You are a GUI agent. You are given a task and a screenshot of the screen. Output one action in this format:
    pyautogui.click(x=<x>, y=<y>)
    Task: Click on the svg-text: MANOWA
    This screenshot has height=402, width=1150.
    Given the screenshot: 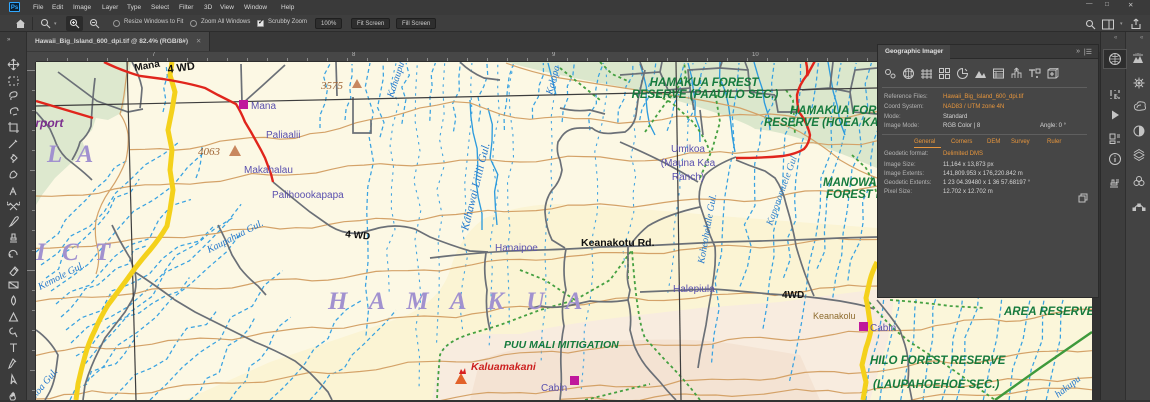 What is the action you would take?
    pyautogui.click(x=850, y=183)
    